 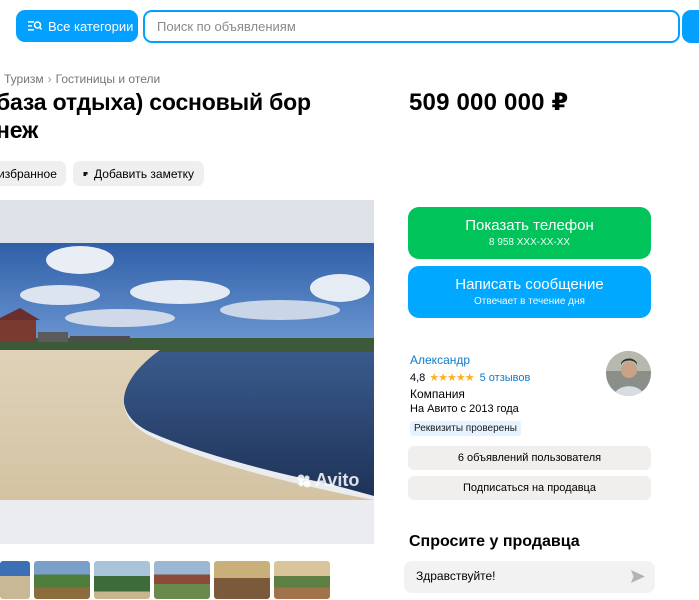 I want to click on all-categories-label: Все категории, so click(x=91, y=26).